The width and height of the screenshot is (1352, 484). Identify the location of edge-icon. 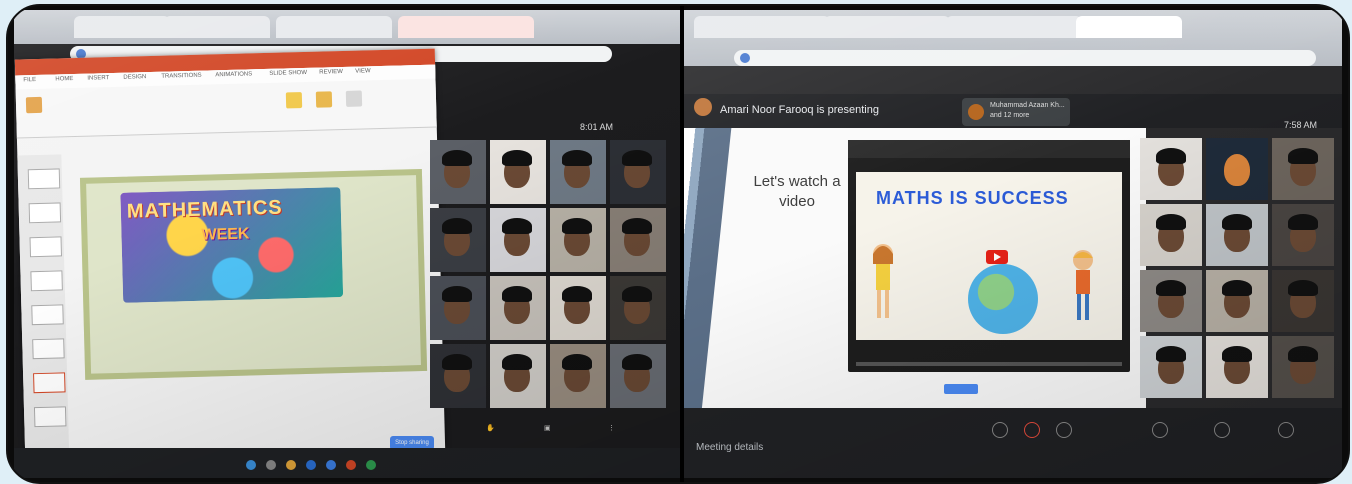
(331, 465).